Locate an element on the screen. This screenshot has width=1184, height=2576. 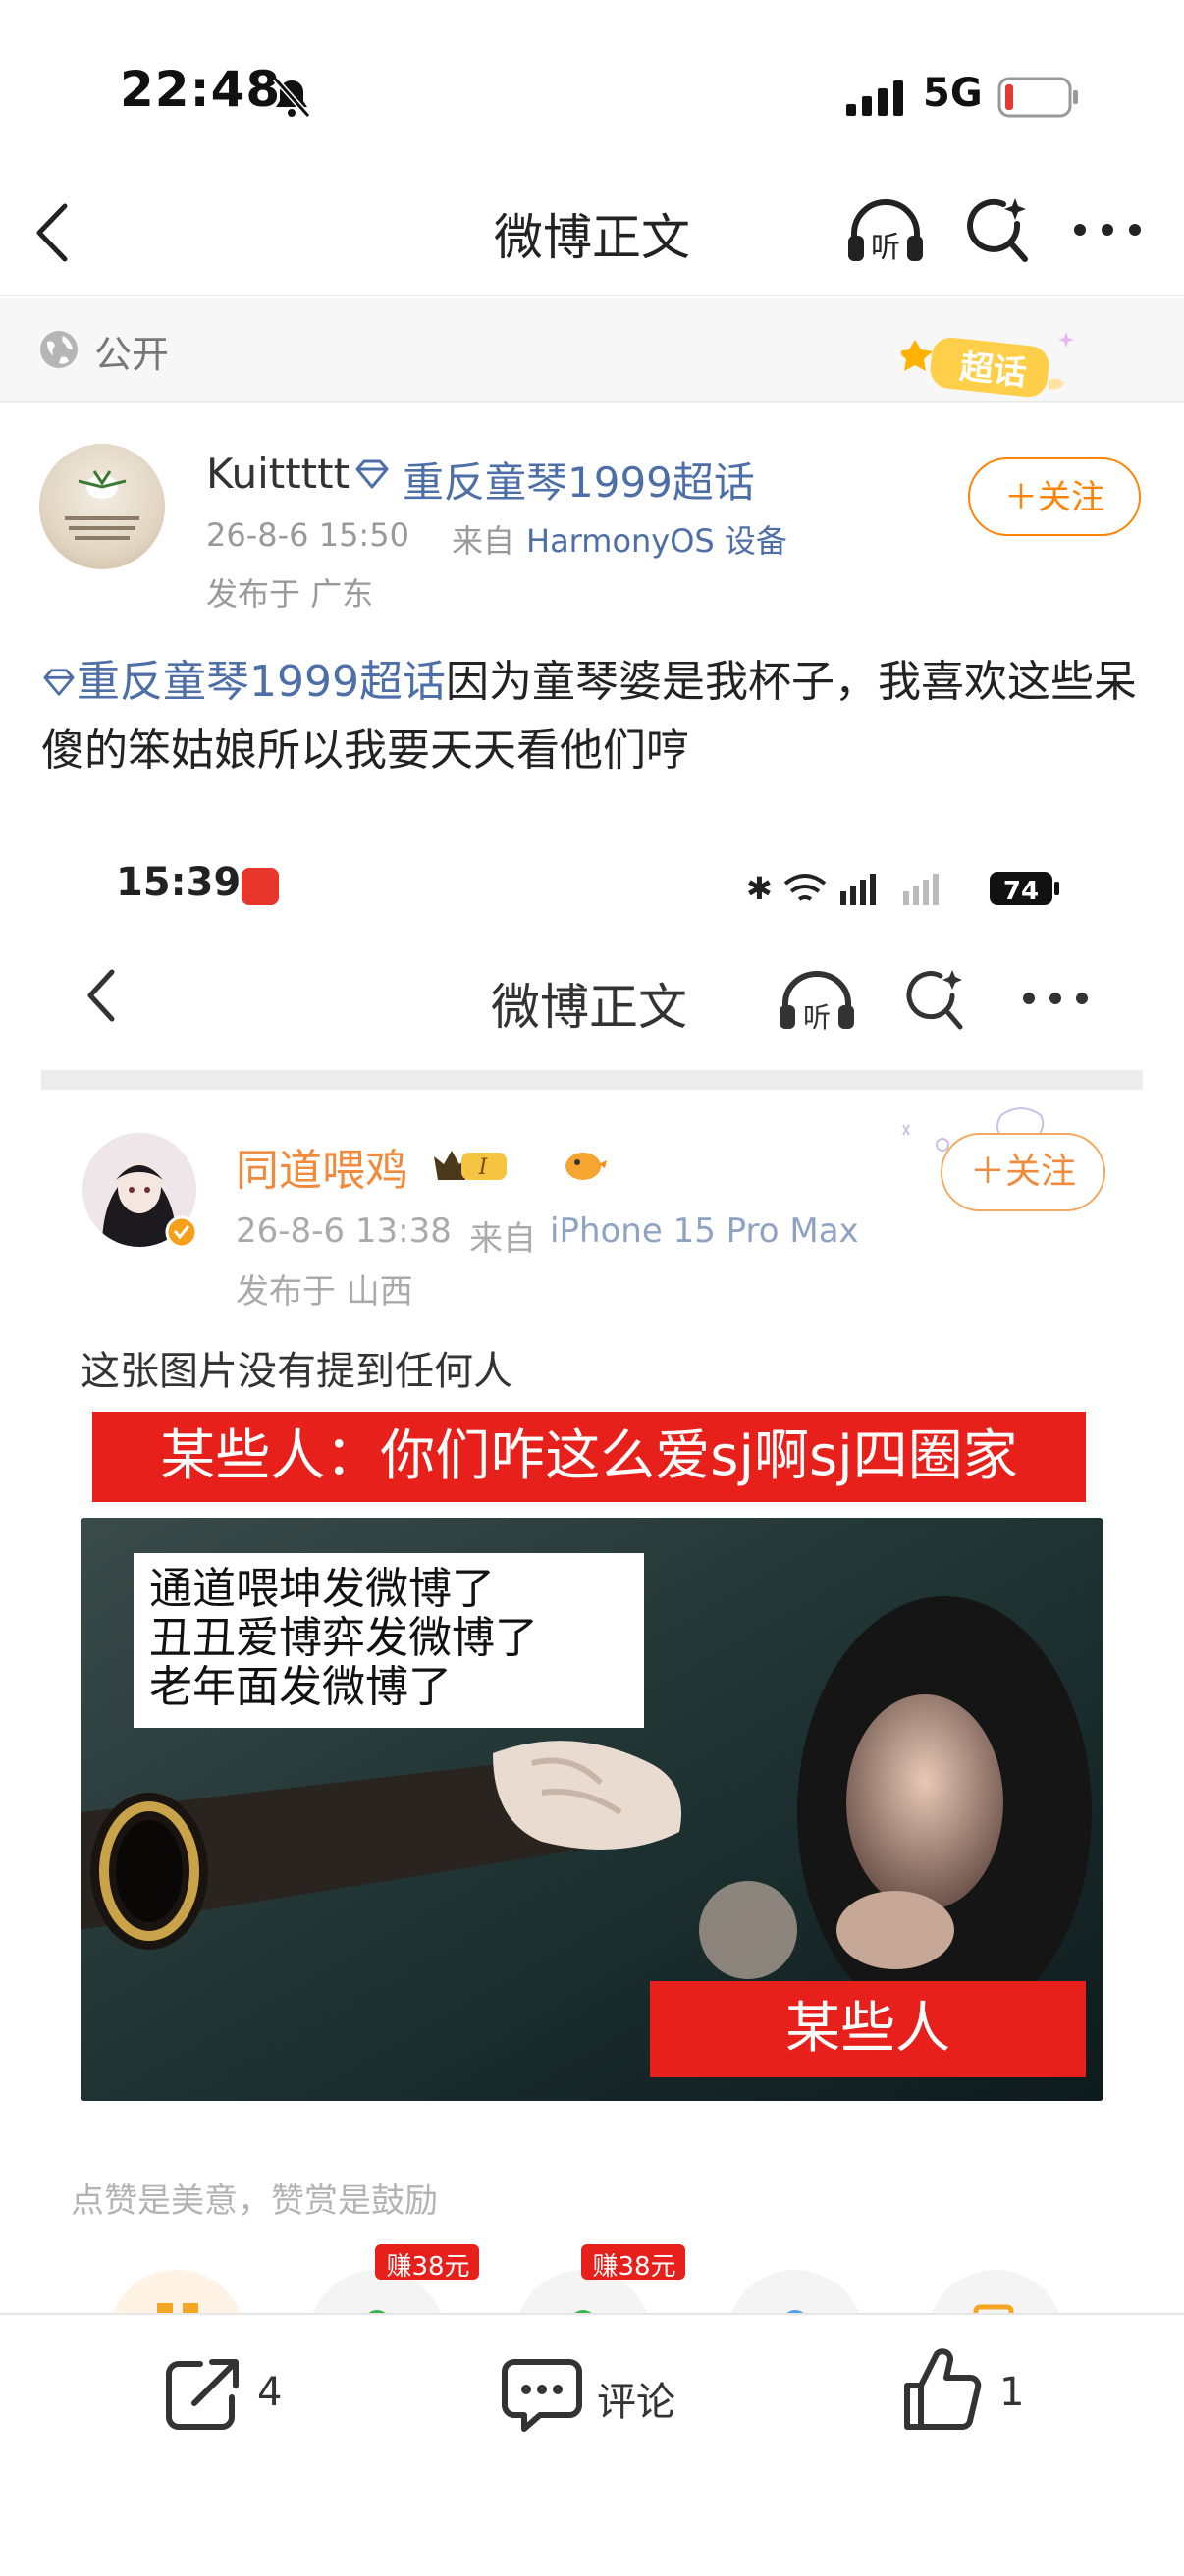
embedded-status-icons: ✱ 74 is located at coordinates (902, 888).